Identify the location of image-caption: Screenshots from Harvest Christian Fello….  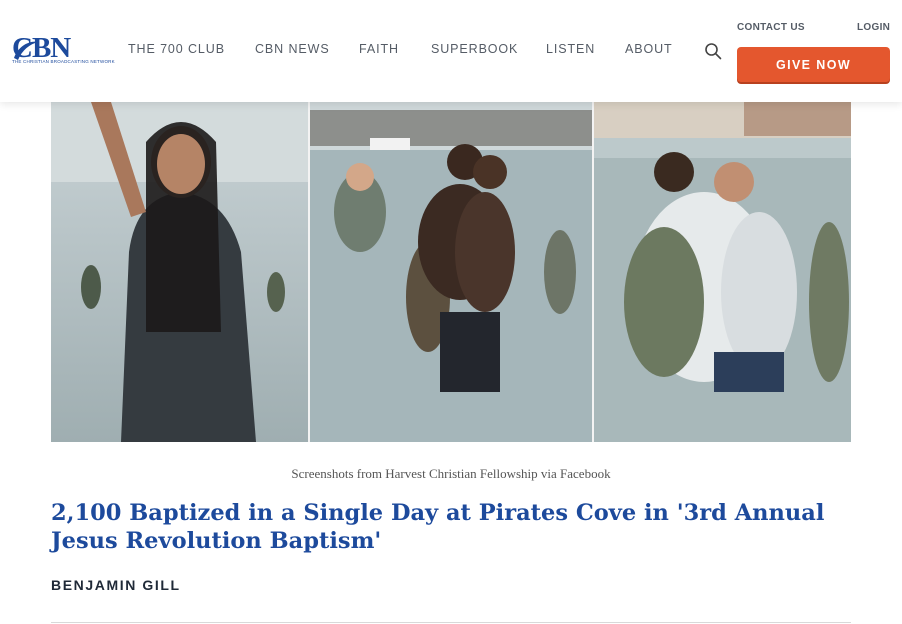
(451, 473).